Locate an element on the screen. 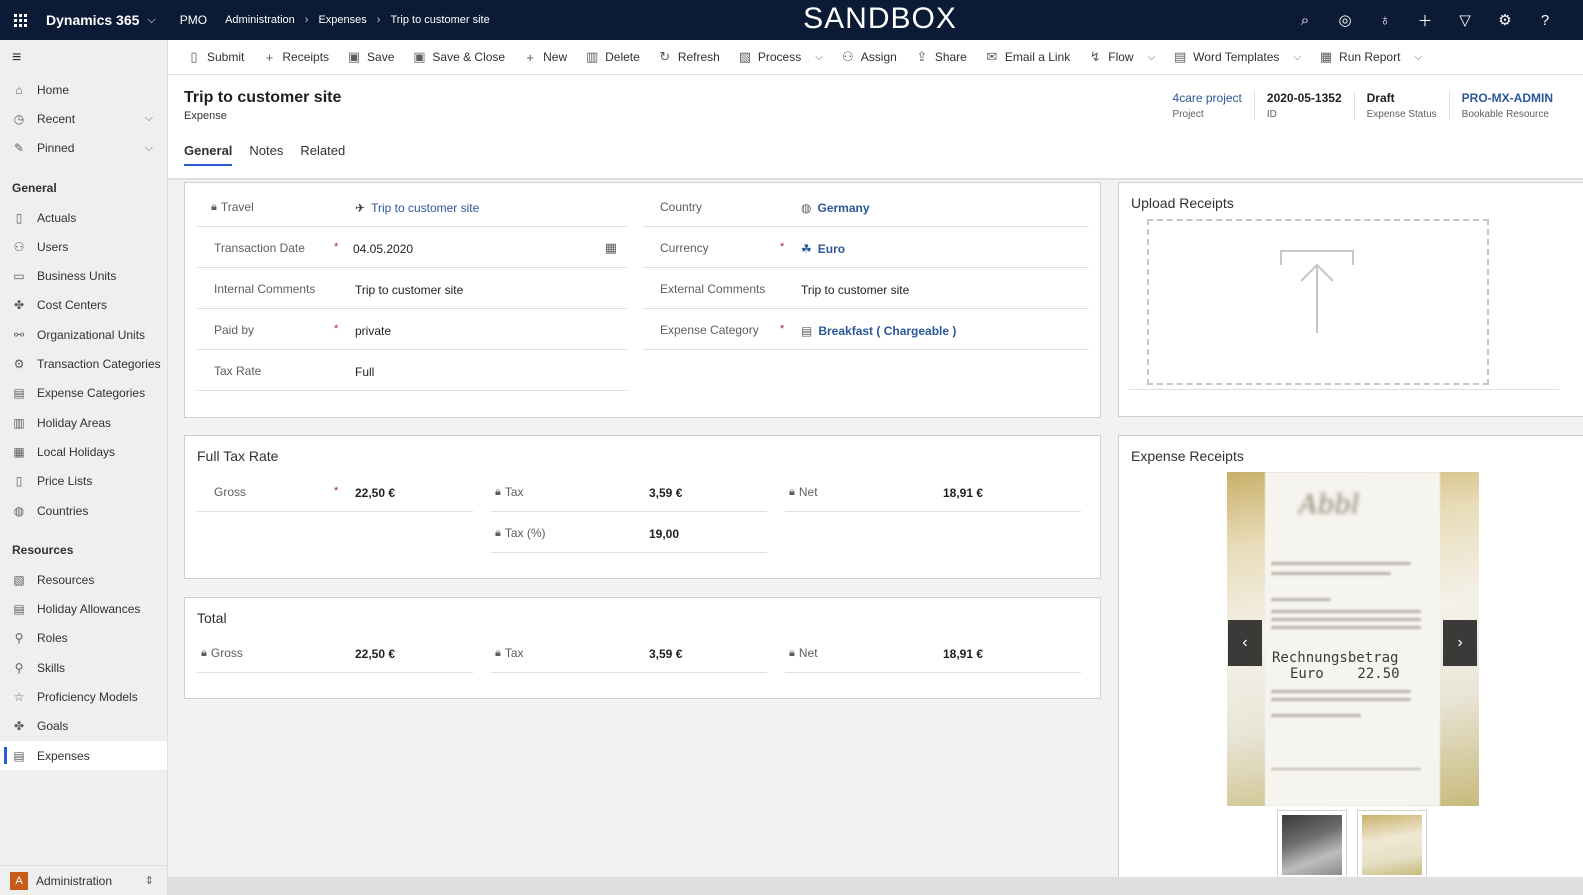  upload-receipts-section: Upload Receipts is located at coordinates (1350, 299).